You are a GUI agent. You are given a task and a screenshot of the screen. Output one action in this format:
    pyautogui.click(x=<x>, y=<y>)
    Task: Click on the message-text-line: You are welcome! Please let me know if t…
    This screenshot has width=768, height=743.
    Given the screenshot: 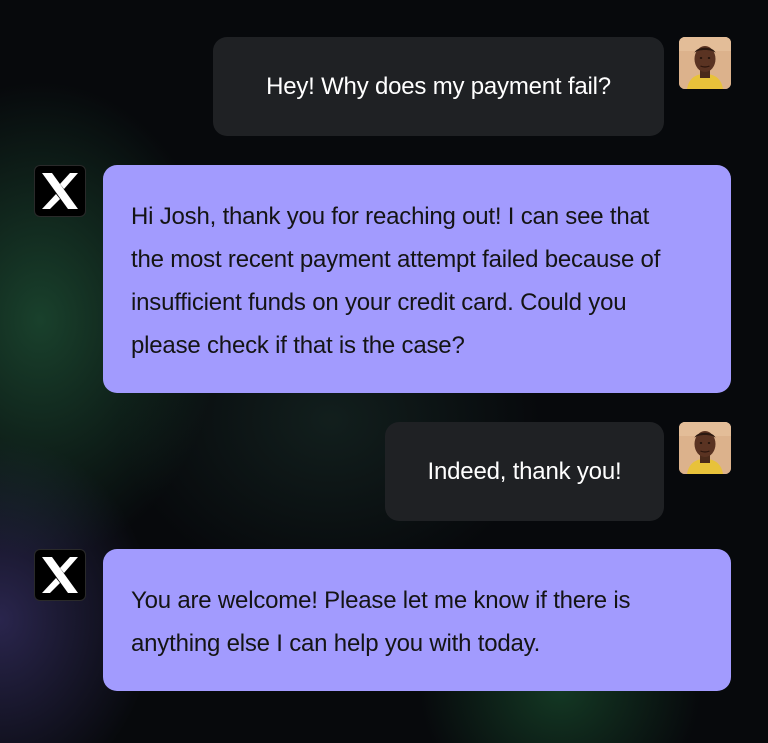 What is the action you would take?
    pyautogui.click(x=381, y=600)
    